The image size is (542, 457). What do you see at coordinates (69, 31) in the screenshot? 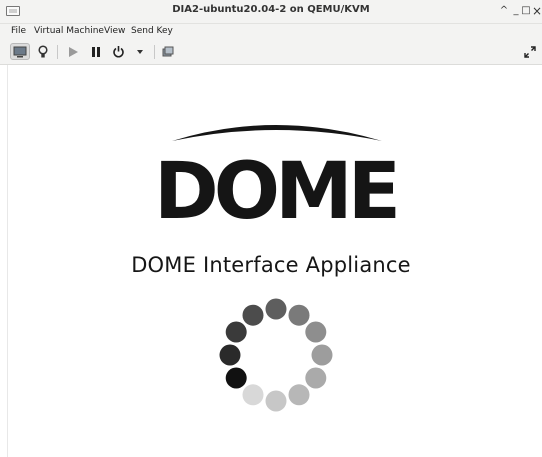
I see `menu-virtual-machine: Virtual Machine` at bounding box center [69, 31].